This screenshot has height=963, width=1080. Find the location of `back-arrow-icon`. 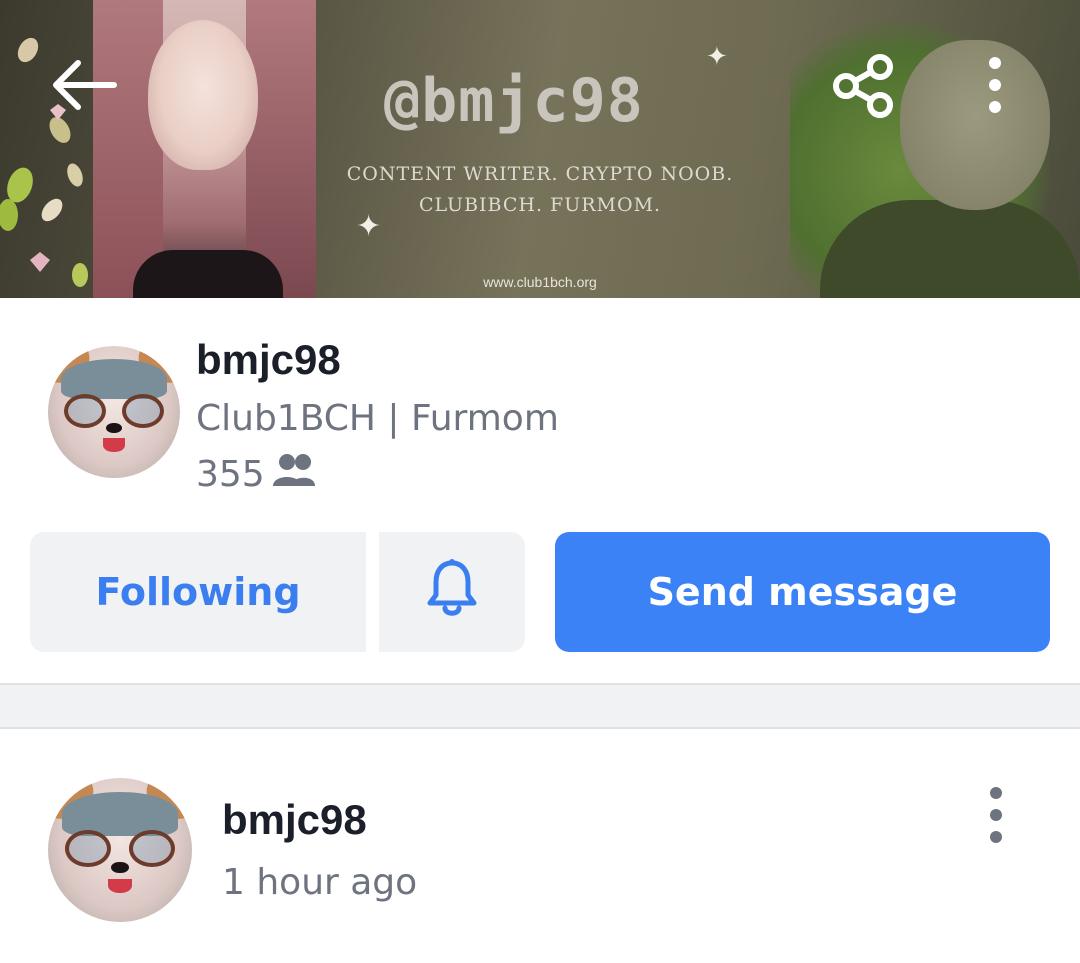

back-arrow-icon is located at coordinates (84, 85).